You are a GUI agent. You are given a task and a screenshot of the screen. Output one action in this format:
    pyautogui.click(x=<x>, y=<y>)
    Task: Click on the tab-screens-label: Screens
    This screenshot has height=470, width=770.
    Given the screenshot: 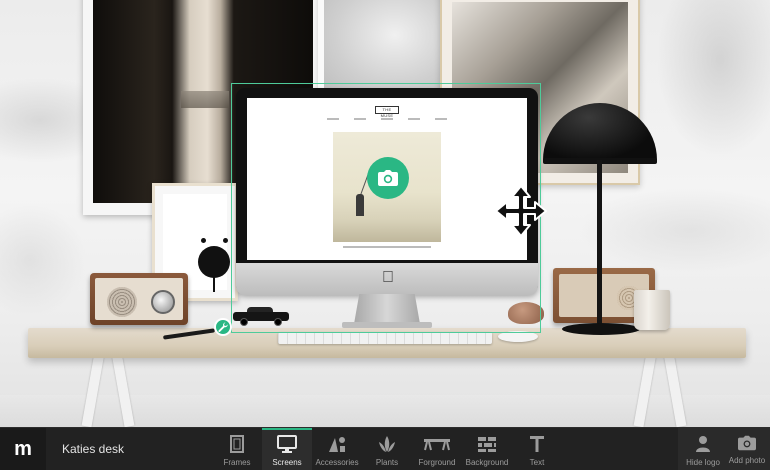 What is the action you would take?
    pyautogui.click(x=287, y=462)
    